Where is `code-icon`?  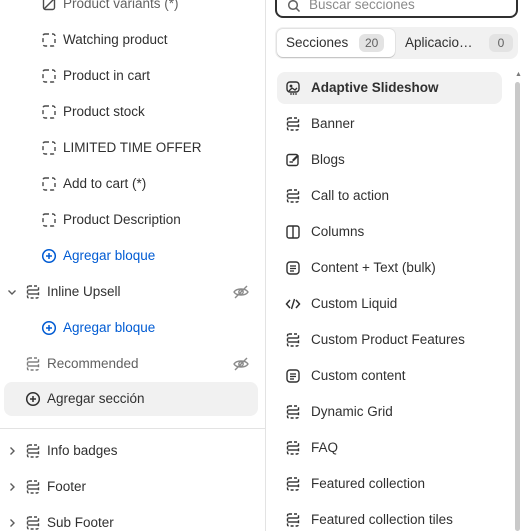
code-icon is located at coordinates (293, 304).